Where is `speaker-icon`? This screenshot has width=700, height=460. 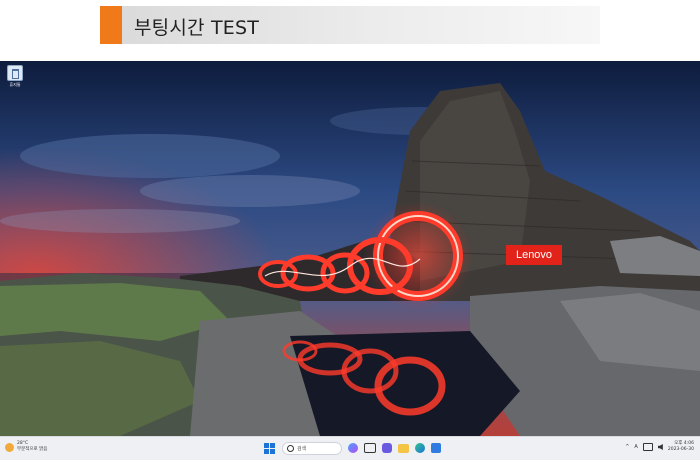
speaker-icon is located at coordinates (660, 447).